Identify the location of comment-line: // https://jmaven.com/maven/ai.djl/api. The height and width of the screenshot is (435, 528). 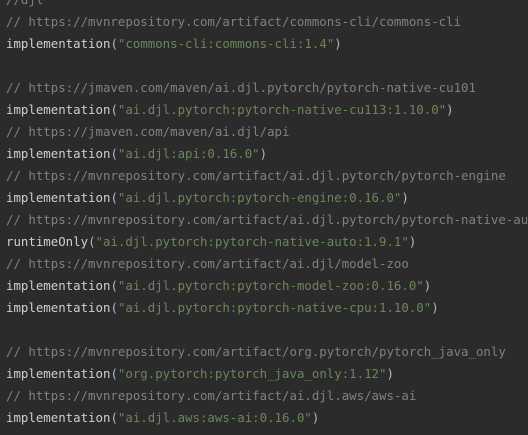
(267, 132).